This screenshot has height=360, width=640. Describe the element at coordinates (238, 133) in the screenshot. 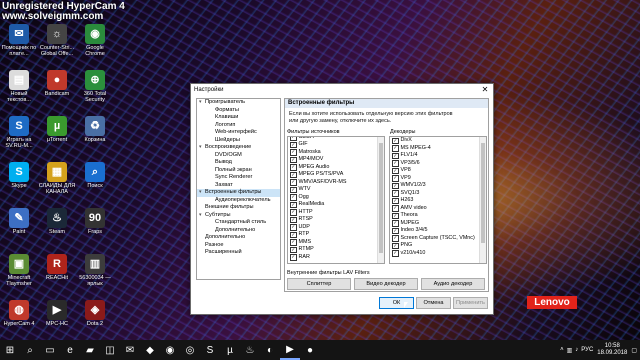

I see `tree-item: Web-интерфейс` at that location.